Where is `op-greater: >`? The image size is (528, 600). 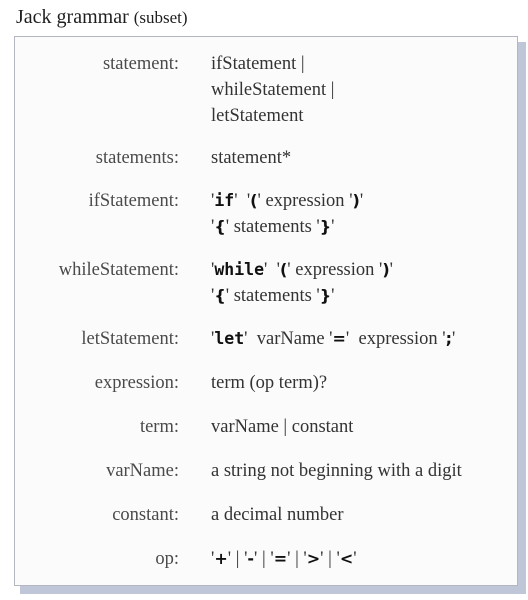 op-greater: > is located at coordinates (313, 558).